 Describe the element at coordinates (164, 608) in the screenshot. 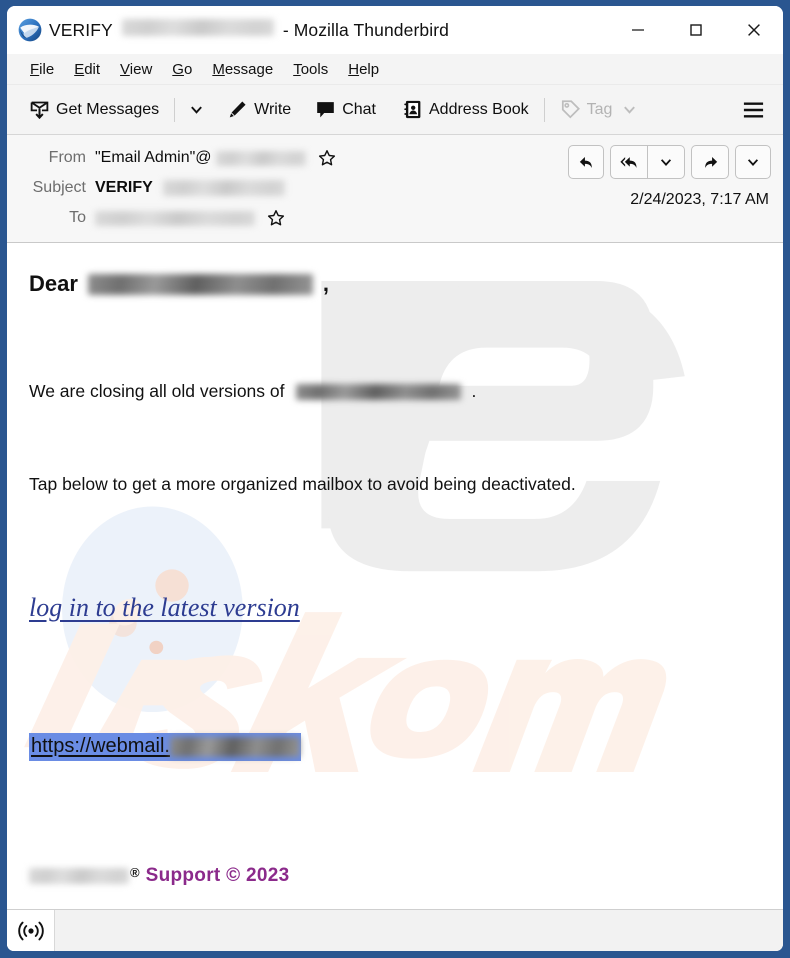

I see `login-phishing-link: log in to the latest version` at that location.